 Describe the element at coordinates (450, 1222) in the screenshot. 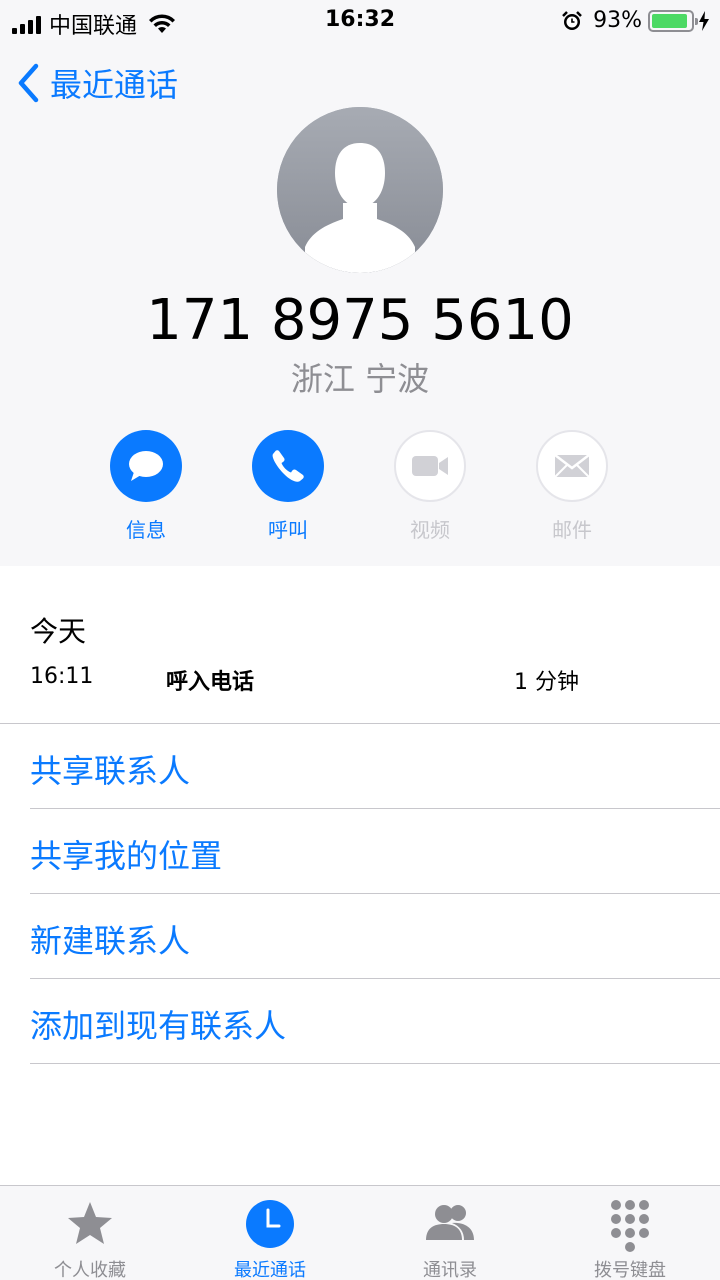

I see `contacts-icon` at that location.